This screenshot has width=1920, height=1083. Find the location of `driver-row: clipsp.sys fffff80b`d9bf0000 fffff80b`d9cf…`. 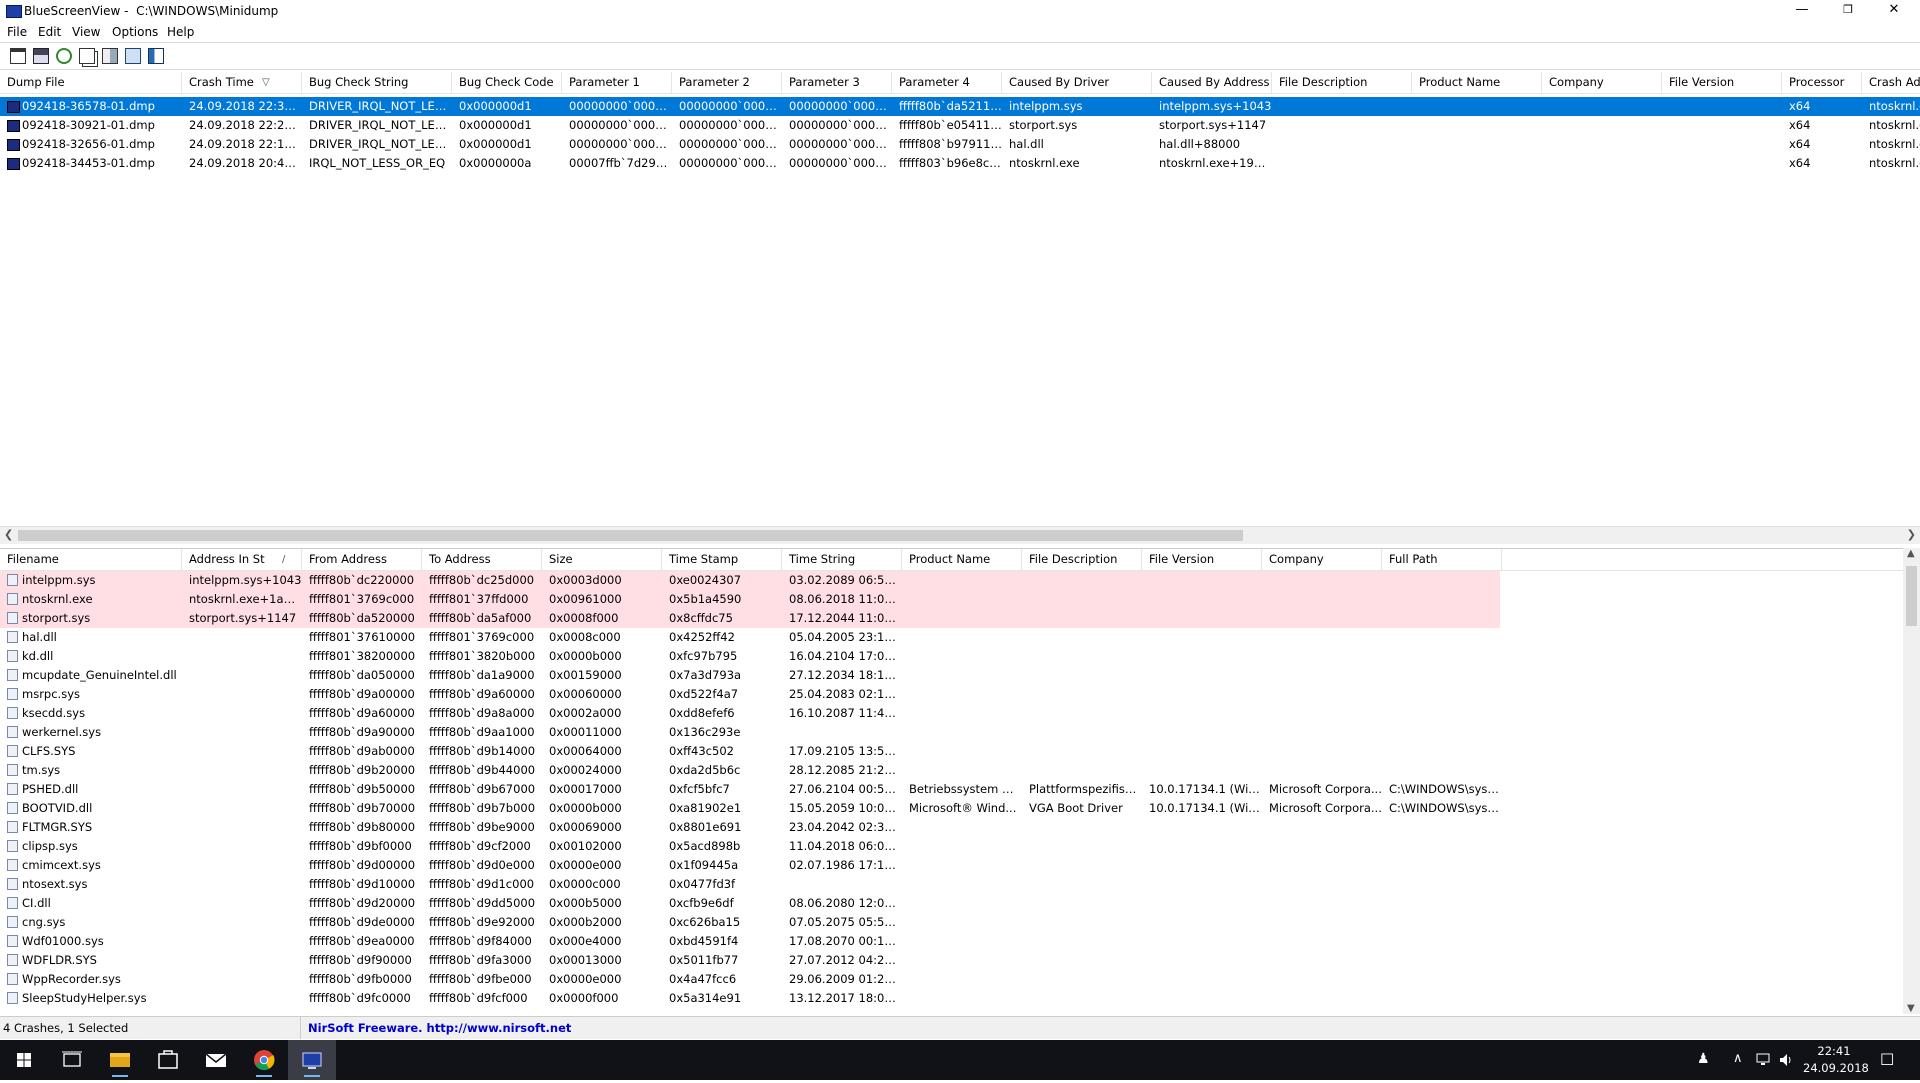

driver-row: clipsp.sys fffff80b`d9bf0000 fffff80b`d9cf… is located at coordinates (951, 846).